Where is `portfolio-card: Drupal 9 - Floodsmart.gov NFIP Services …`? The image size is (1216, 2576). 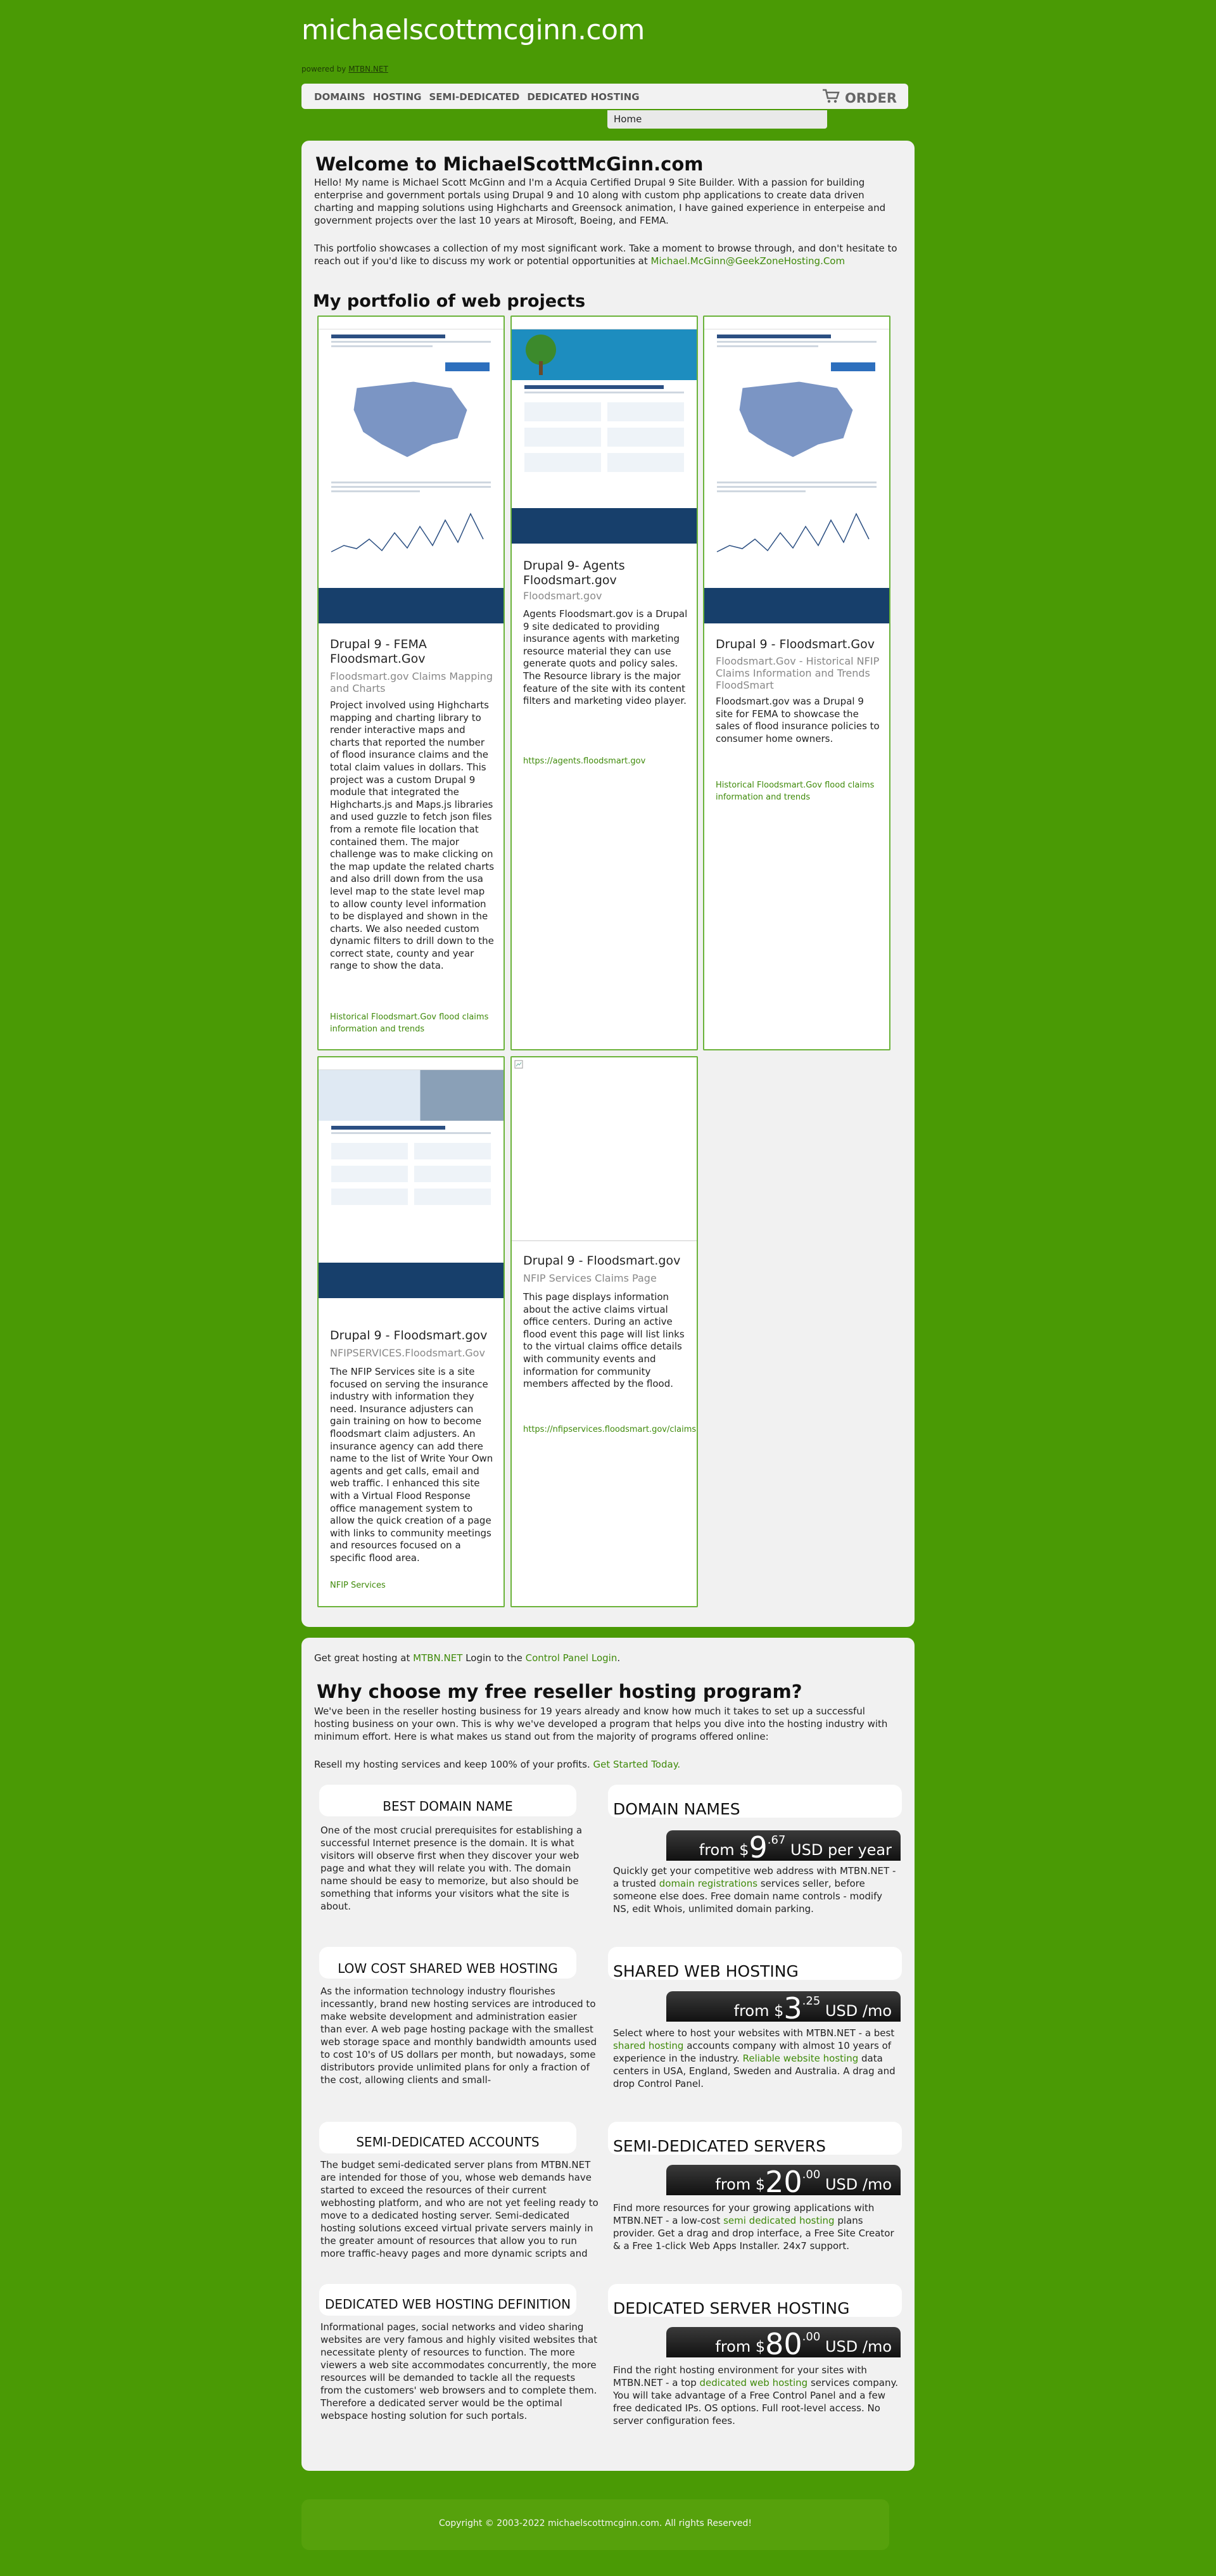 portfolio-card: Drupal 9 - Floodsmart.gov NFIP Services … is located at coordinates (604, 1331).